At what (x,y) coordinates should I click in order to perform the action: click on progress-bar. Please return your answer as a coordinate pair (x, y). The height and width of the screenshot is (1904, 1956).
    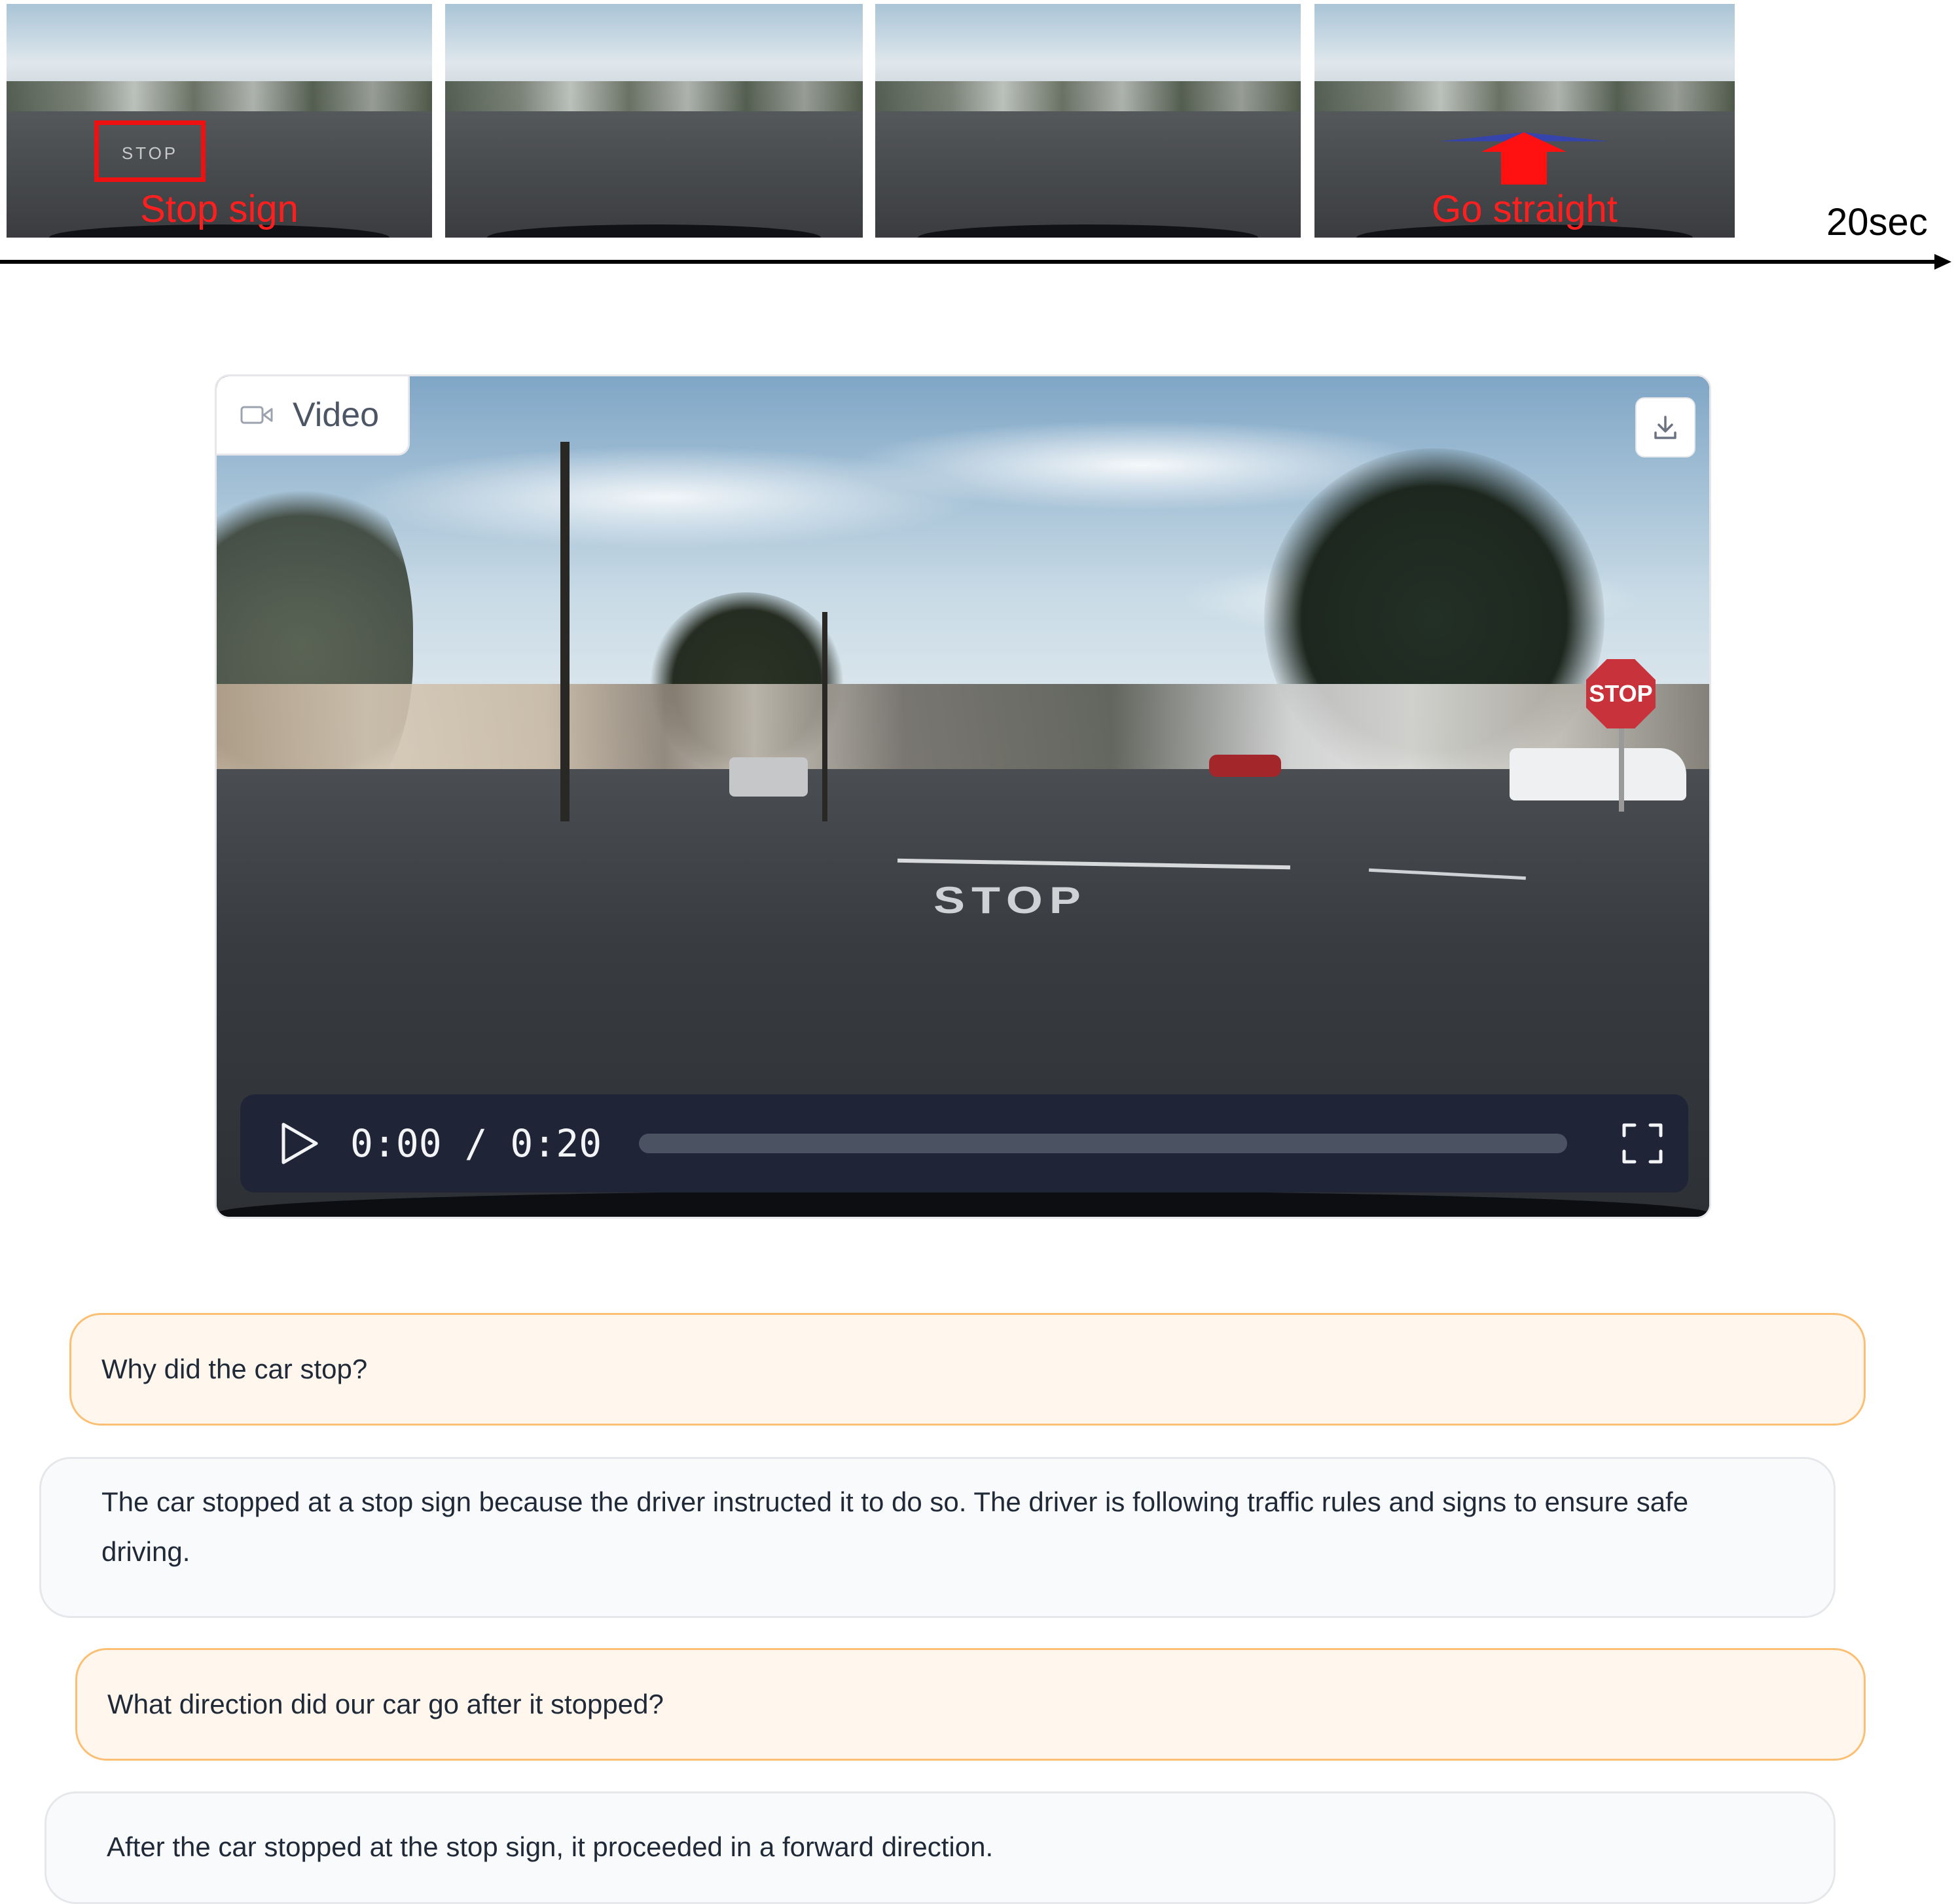
    Looking at the image, I should click on (1103, 1143).